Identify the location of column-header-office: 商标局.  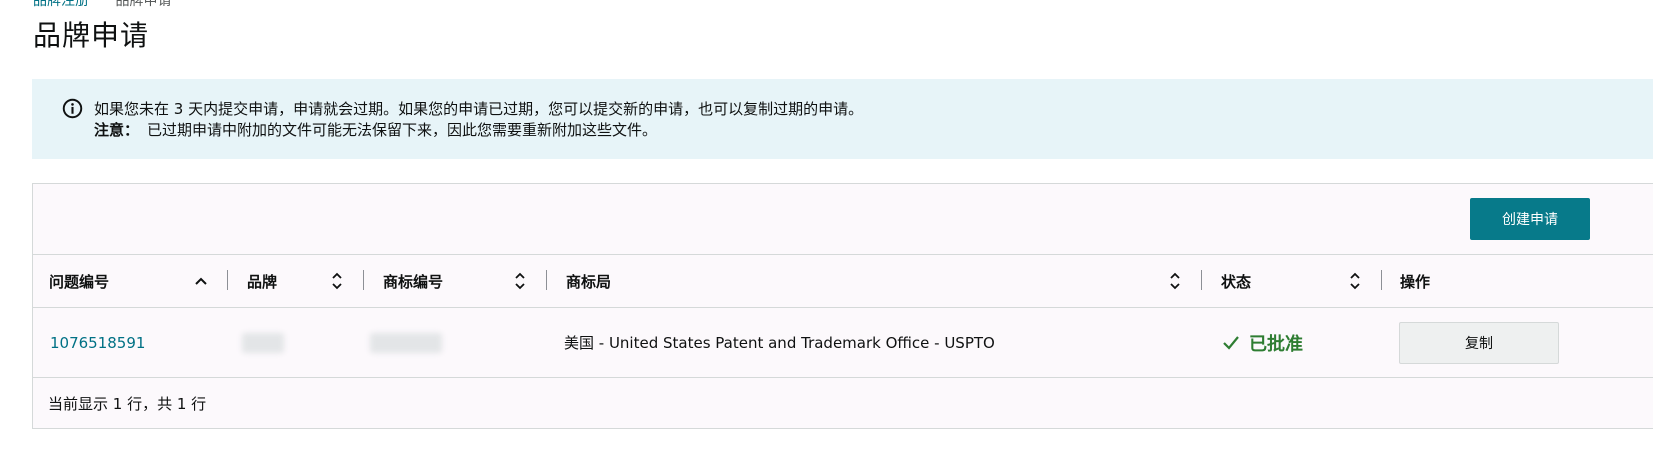
(588, 281).